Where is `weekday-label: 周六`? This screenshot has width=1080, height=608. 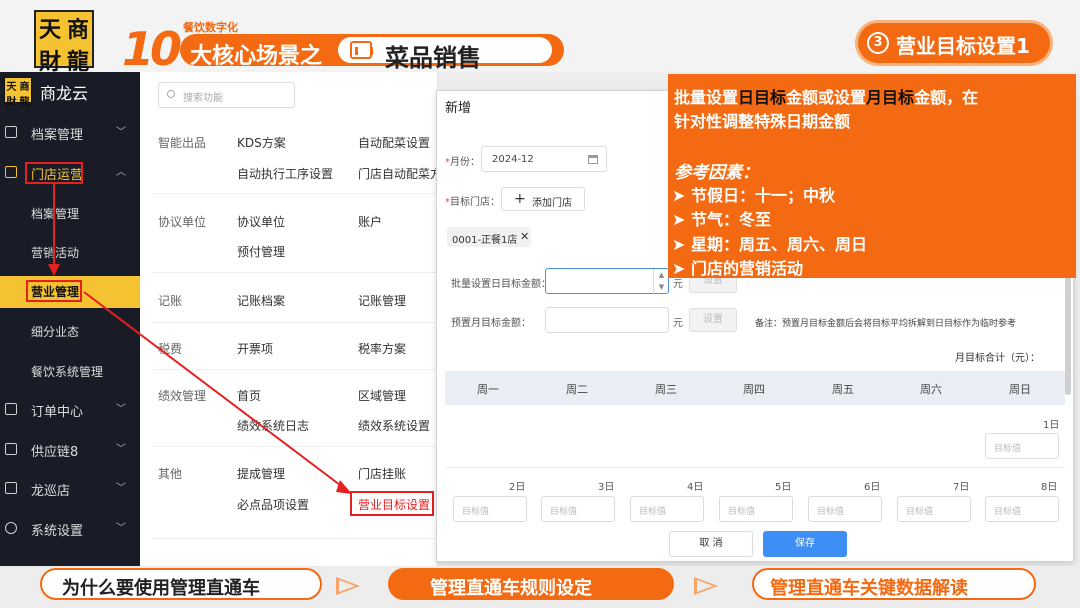
weekday-label: 周六 is located at coordinates (931, 389).